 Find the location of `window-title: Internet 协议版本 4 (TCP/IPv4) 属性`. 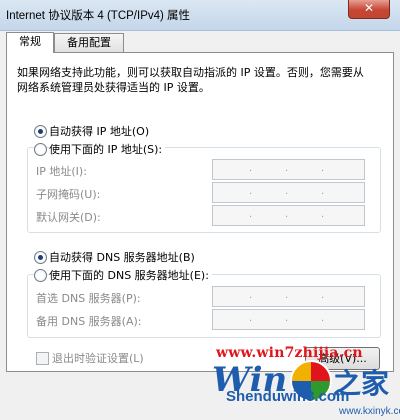

window-title: Internet 协议版本 4 (TCP/IPv4) 属性 is located at coordinates (98, 16).